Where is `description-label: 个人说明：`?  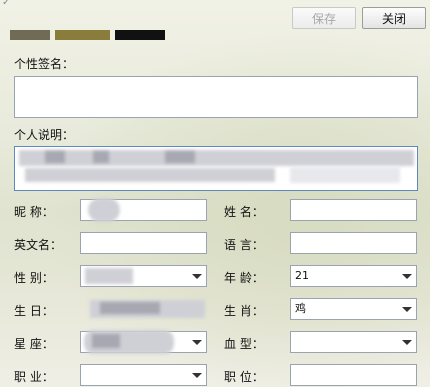 description-label: 个人说明： is located at coordinates (44, 135).